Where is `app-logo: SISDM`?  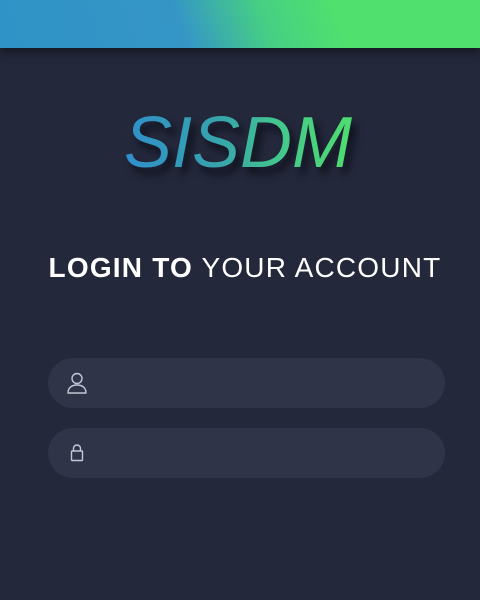
app-logo: SISDM is located at coordinates (239, 143).